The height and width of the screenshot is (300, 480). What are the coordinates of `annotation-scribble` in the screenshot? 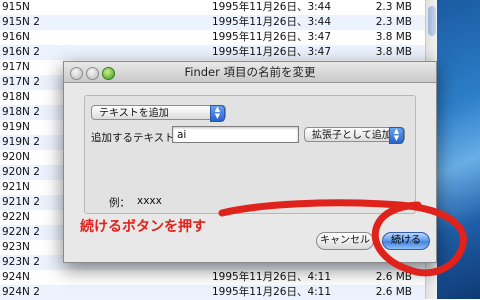 It's located at (342, 238).